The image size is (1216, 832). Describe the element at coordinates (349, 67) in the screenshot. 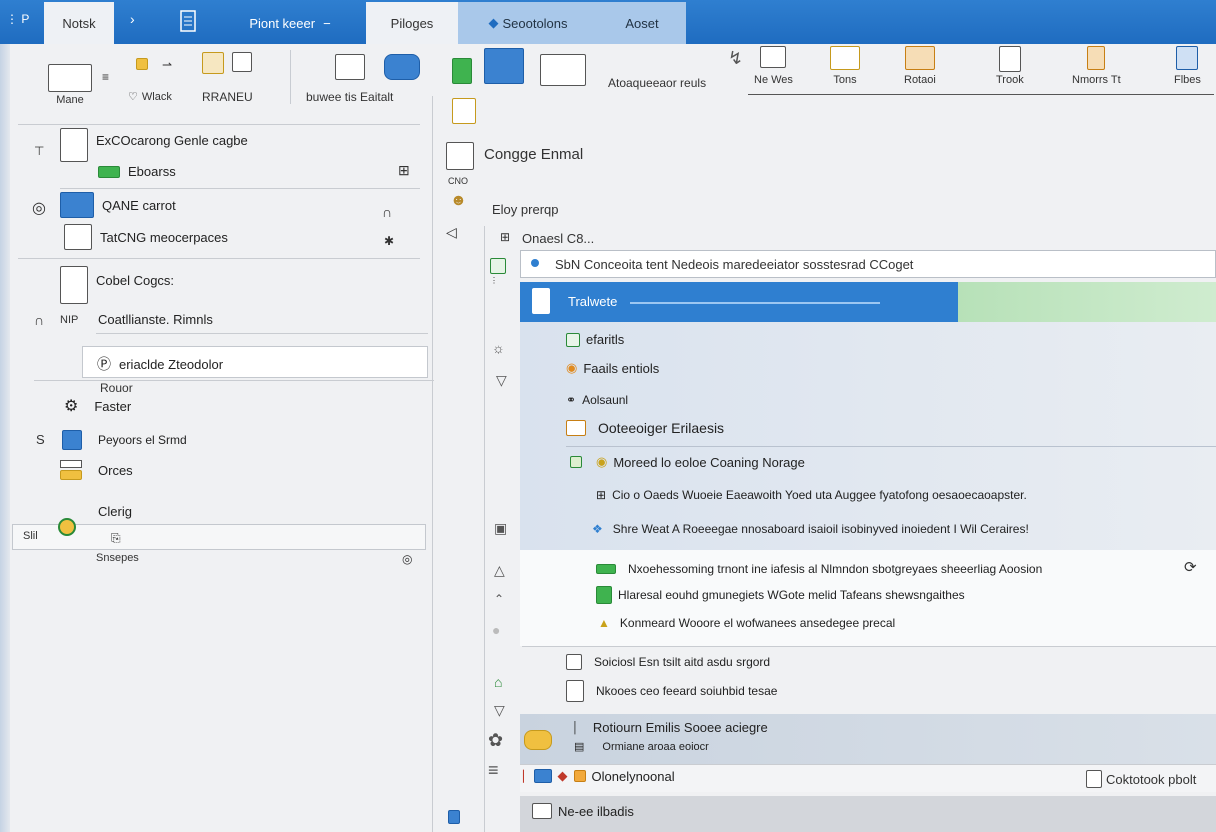

I see `printer-icon` at that location.